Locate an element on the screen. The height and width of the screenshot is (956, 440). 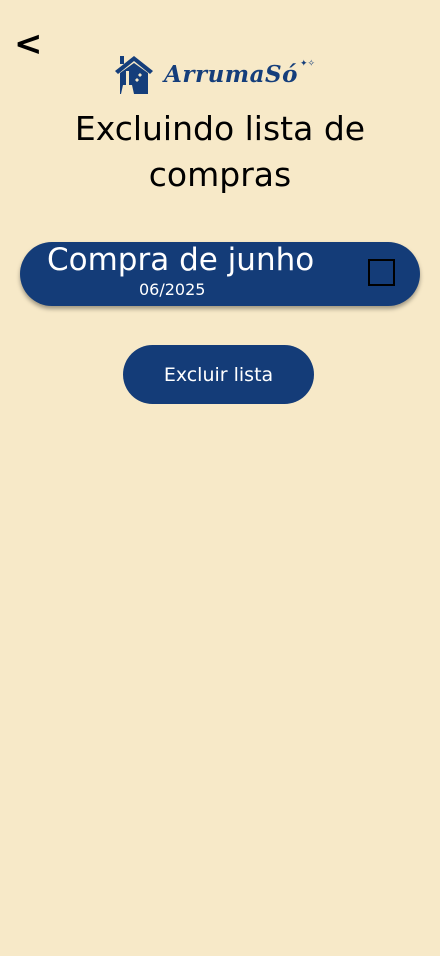
app-logo: ArrumaSó ✦✧ is located at coordinates (216, 74).